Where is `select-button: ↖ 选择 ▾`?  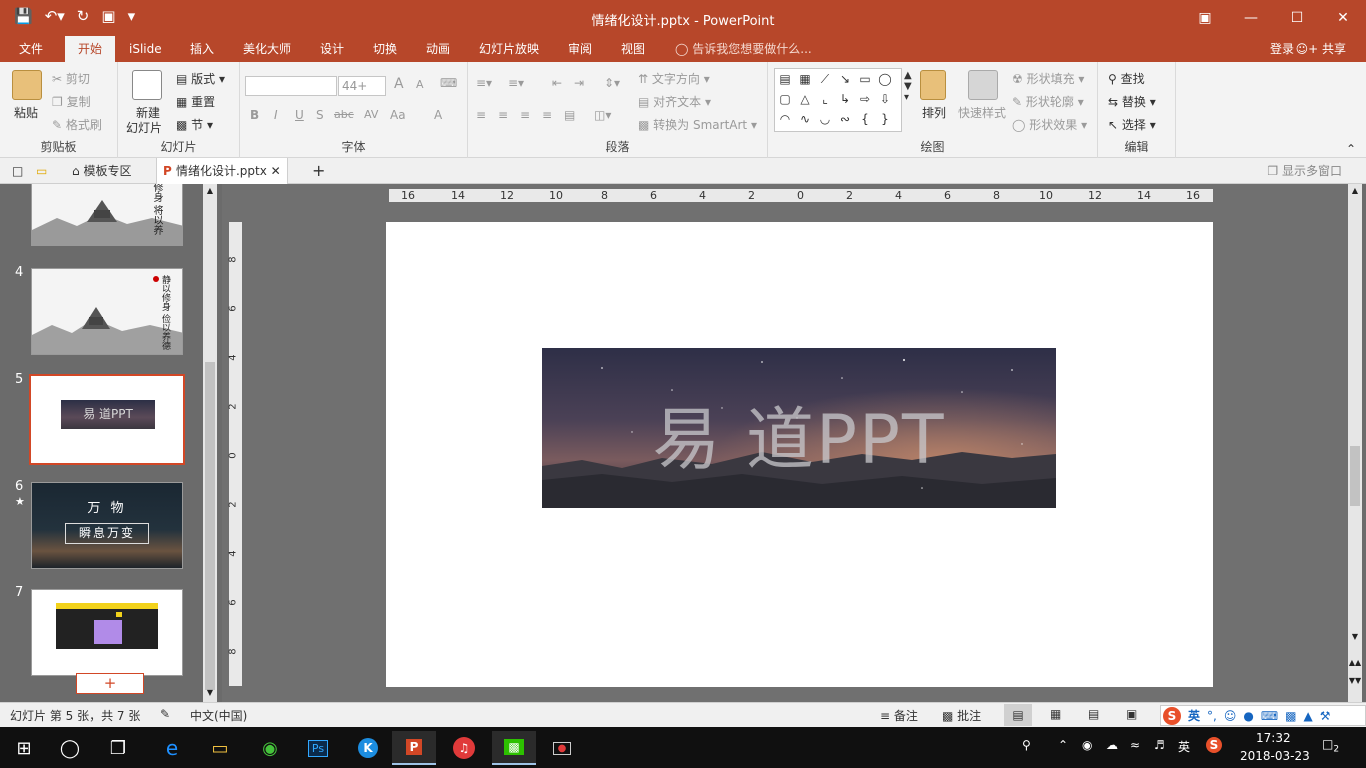
select-button: ↖ 选择 ▾ is located at coordinates (1132, 124).